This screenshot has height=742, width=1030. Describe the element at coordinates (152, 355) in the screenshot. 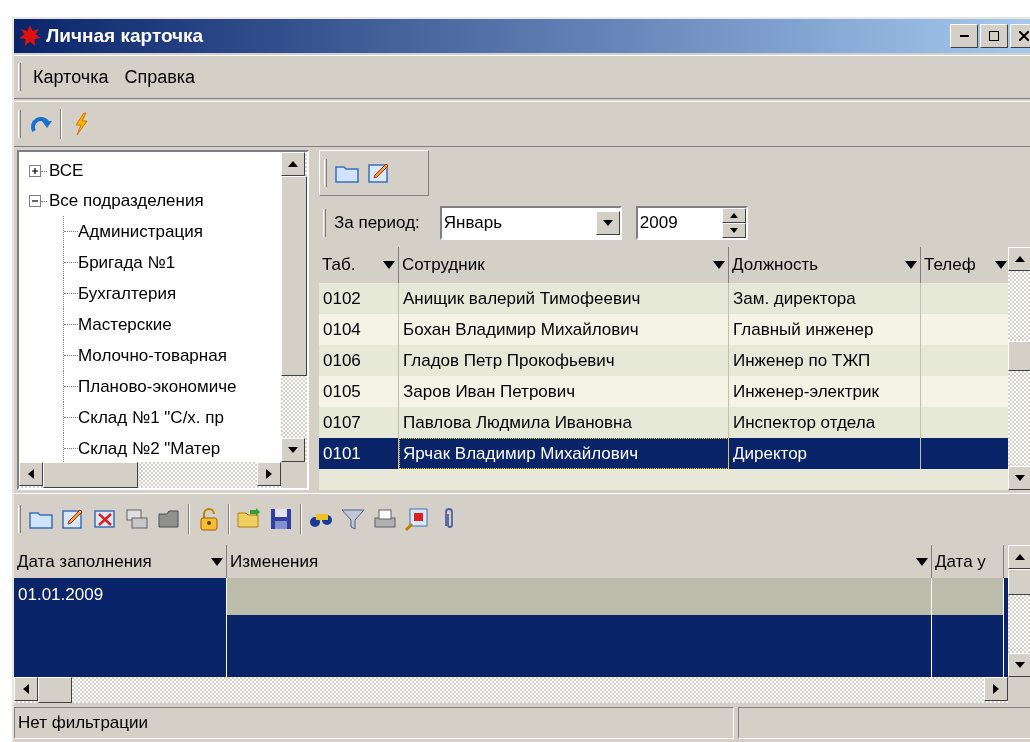

I see `tree-item: Молочно-товарная` at that location.